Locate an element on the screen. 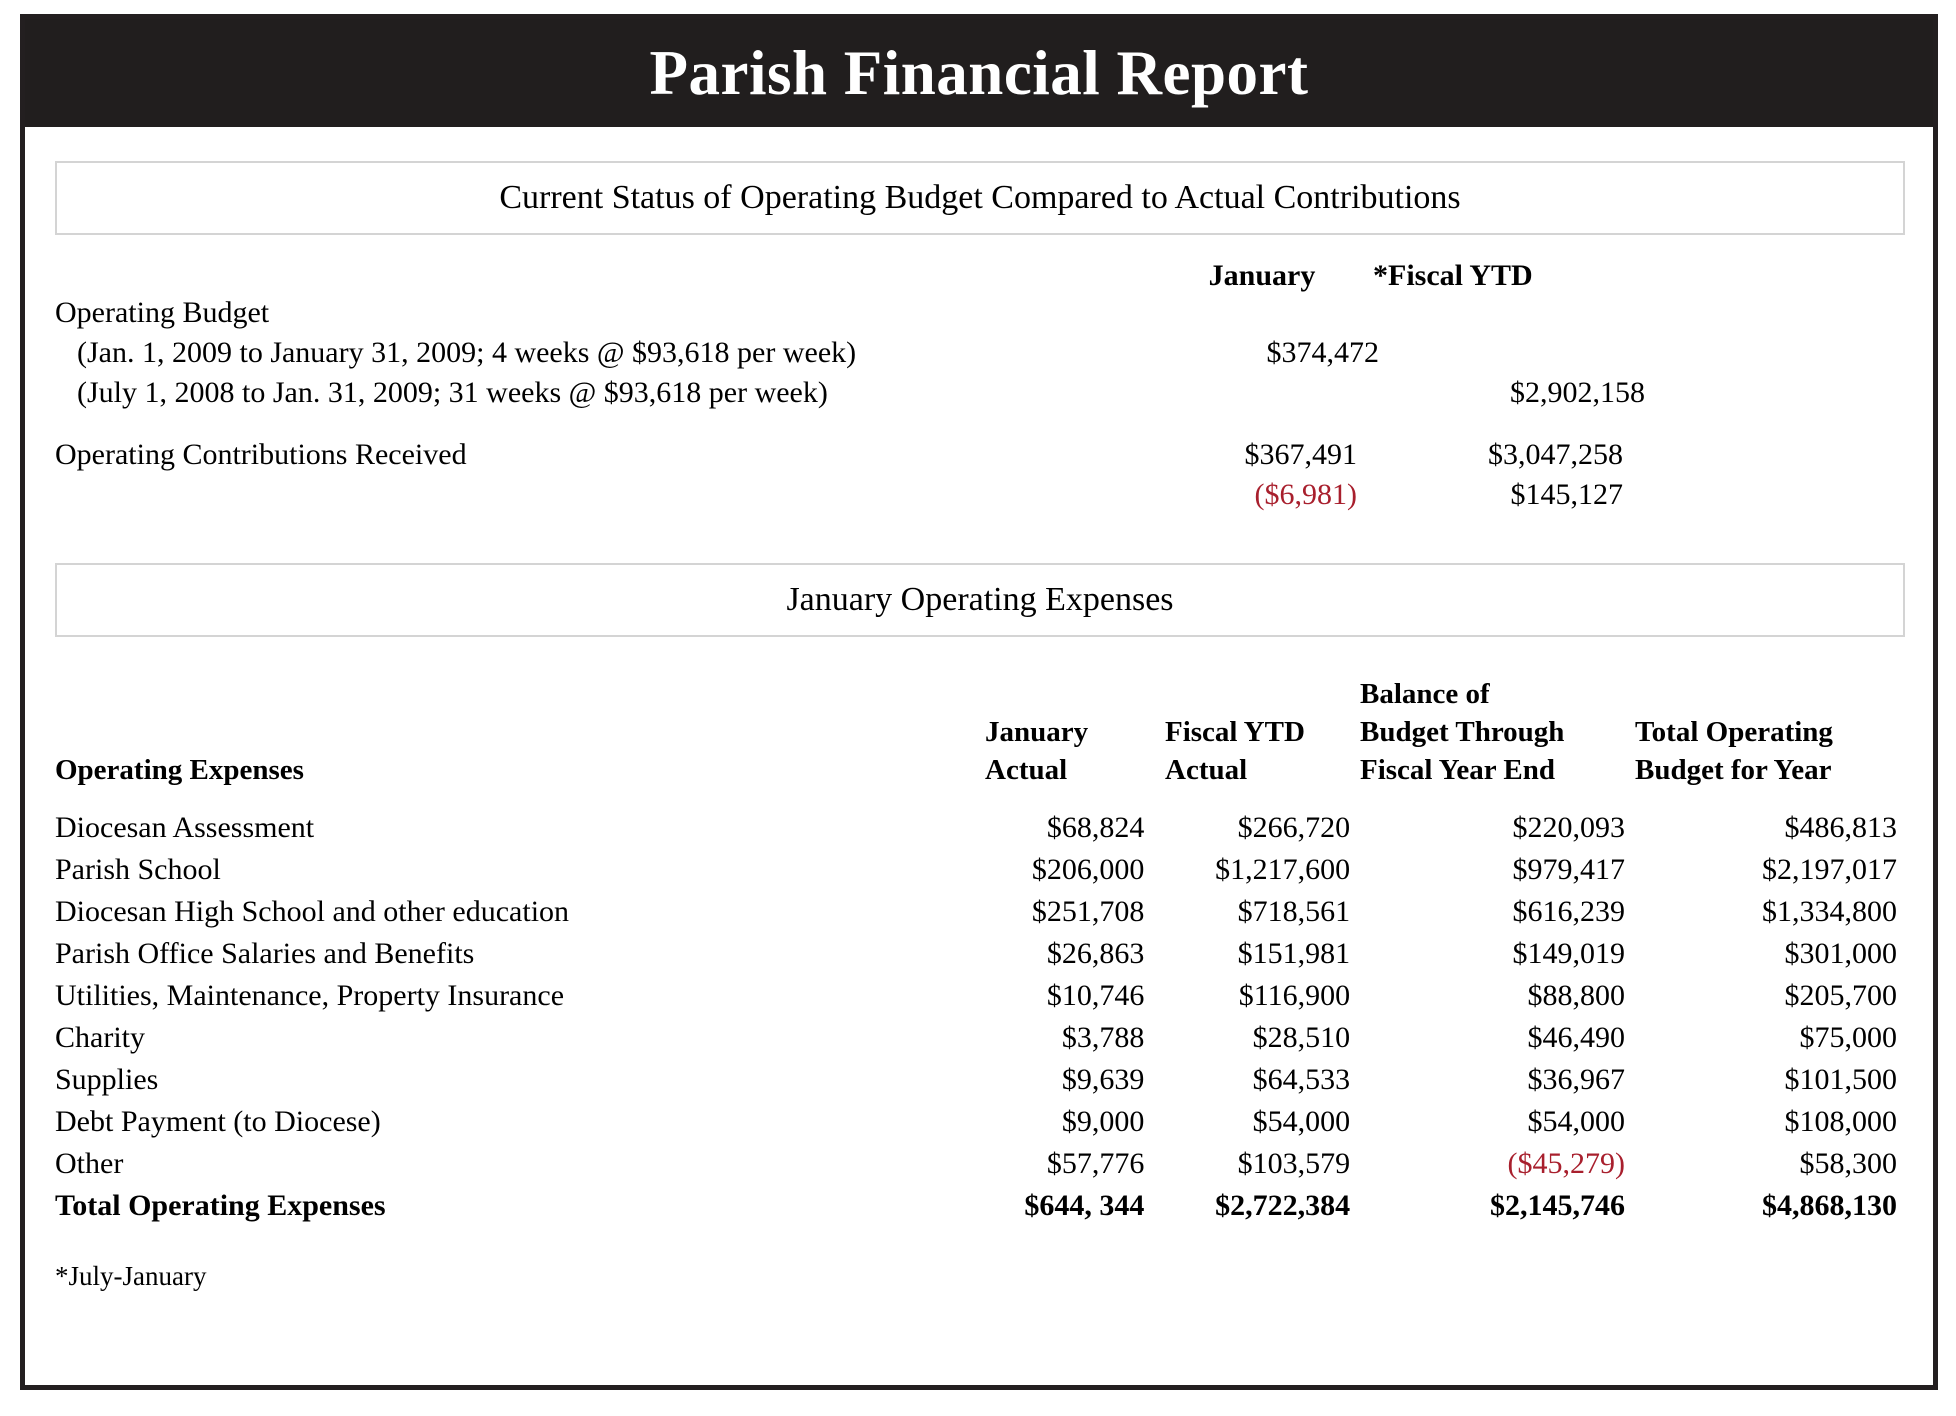 This screenshot has height=1416, width=1956. expenses-header-balance-line2: Budget Through is located at coordinates (1462, 732).